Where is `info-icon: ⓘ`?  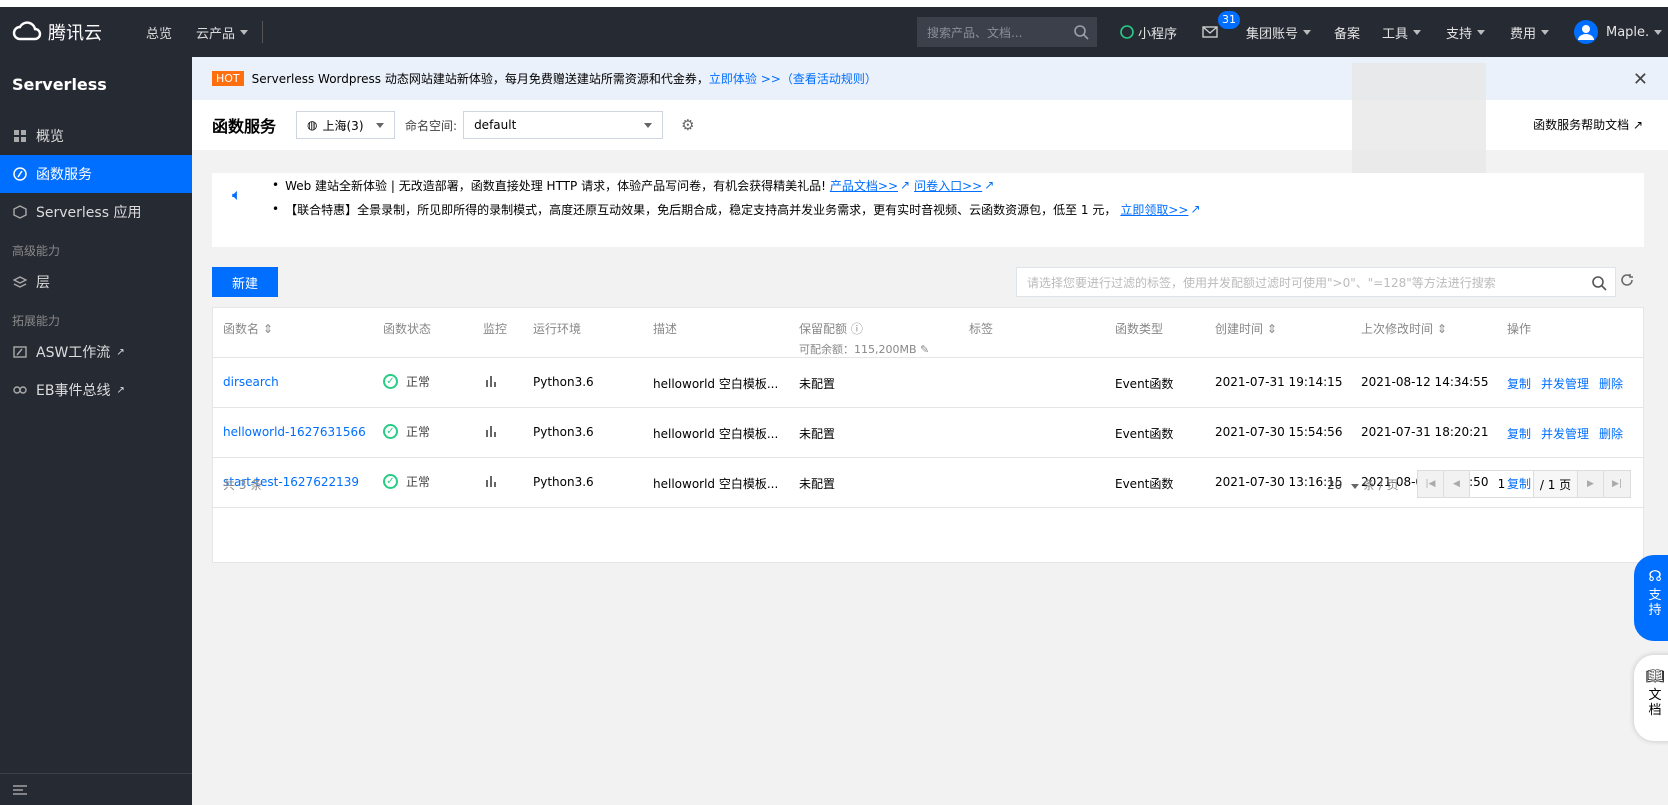 info-icon: ⓘ is located at coordinates (857, 329).